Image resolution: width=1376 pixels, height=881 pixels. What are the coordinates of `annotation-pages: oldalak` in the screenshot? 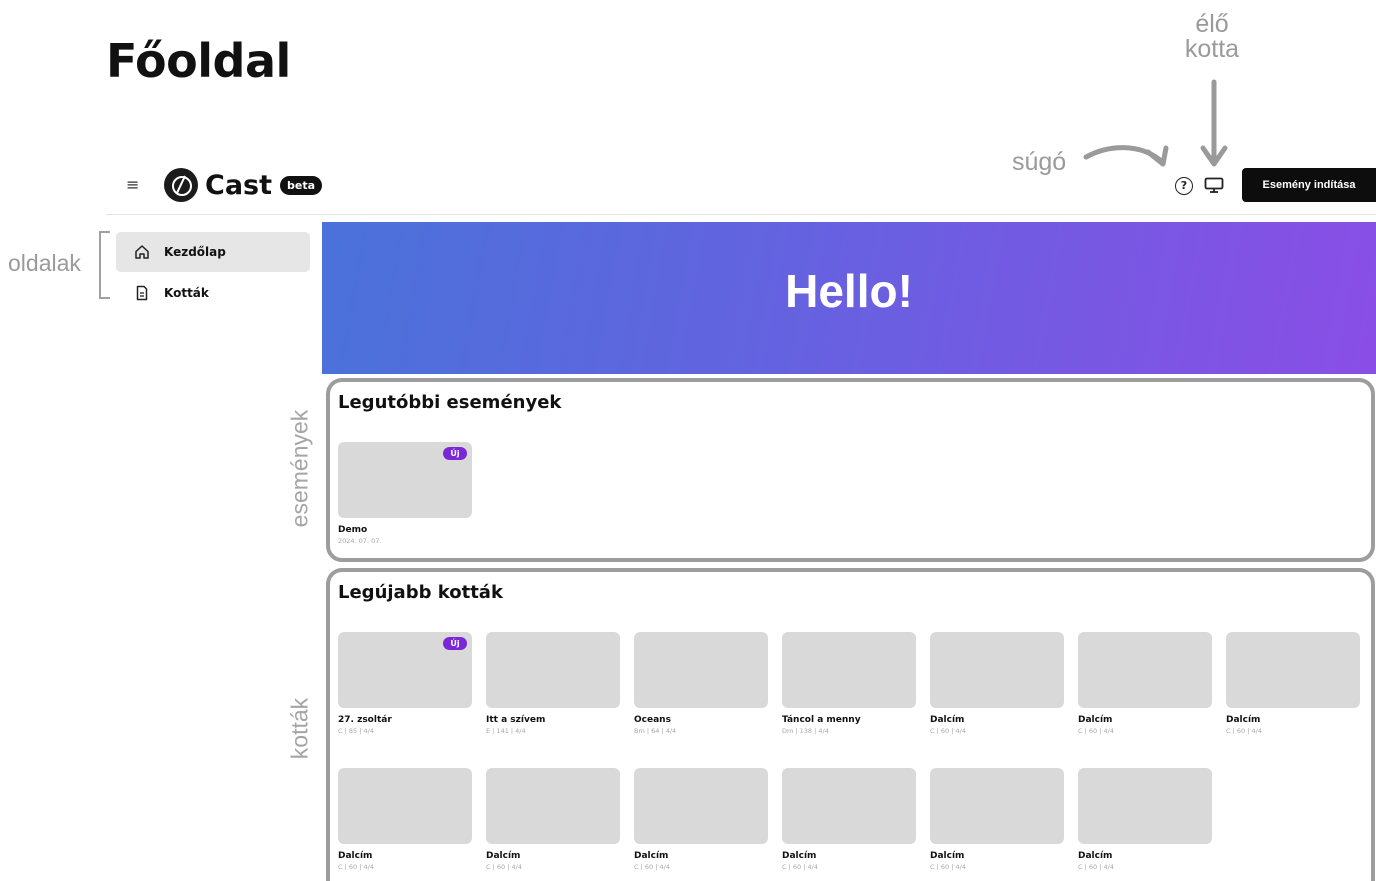 It's located at (44, 263).